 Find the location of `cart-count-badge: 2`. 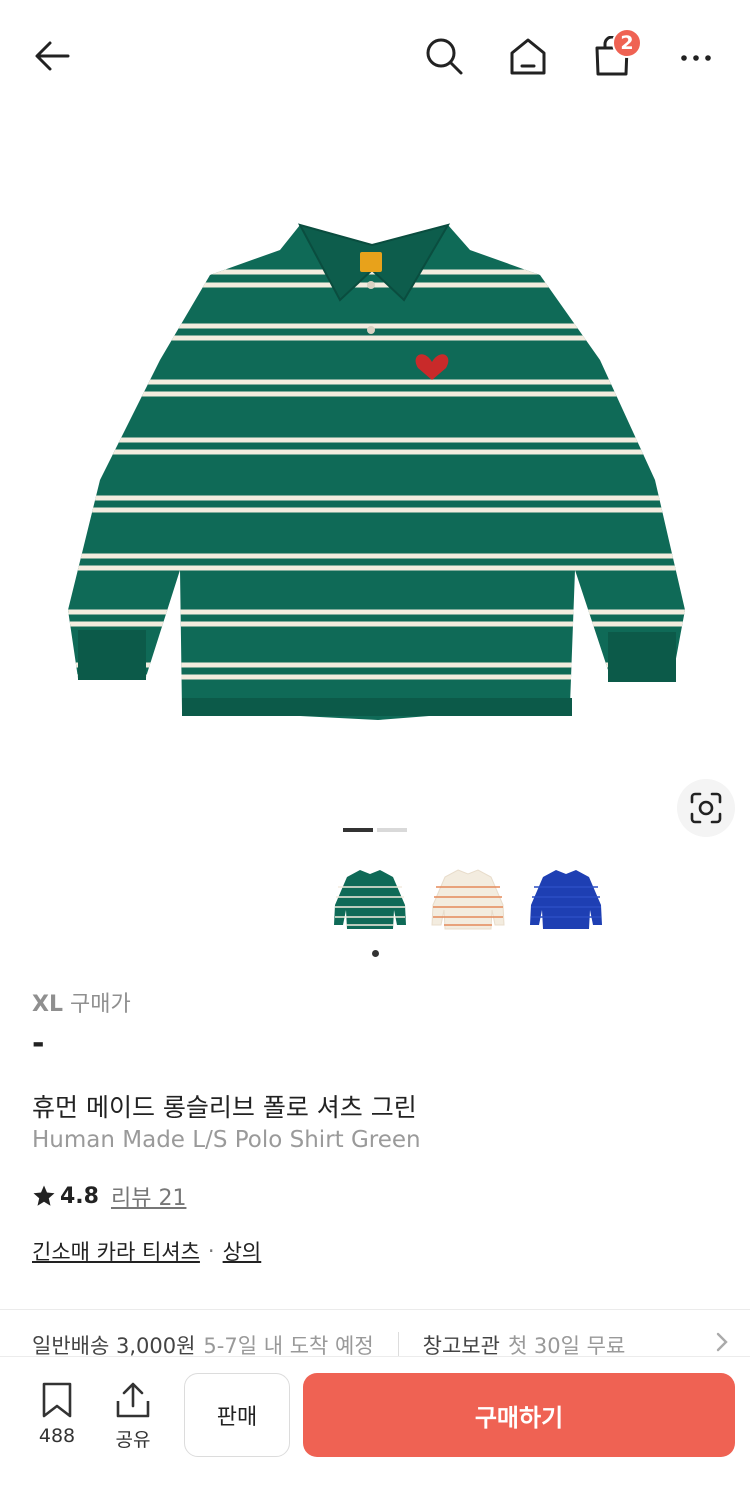

cart-count-badge: 2 is located at coordinates (627, 43).